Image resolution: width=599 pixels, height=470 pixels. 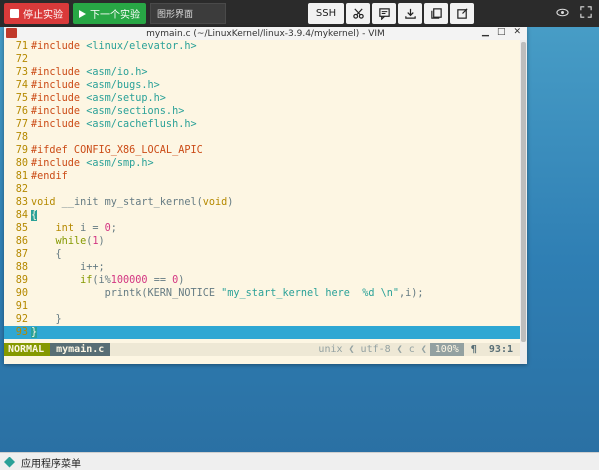 I want to click on stop-experiment-label: 停止实验, so click(x=43, y=15).